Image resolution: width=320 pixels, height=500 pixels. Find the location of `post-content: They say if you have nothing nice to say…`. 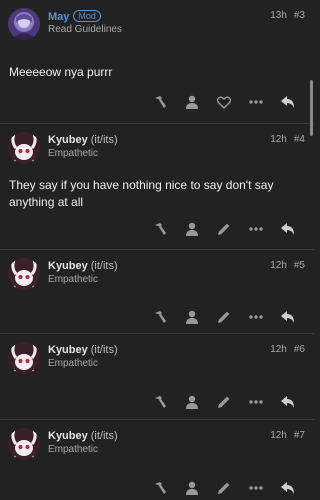

post-content: They say if you have nothing nice to say… is located at coordinates (141, 193).